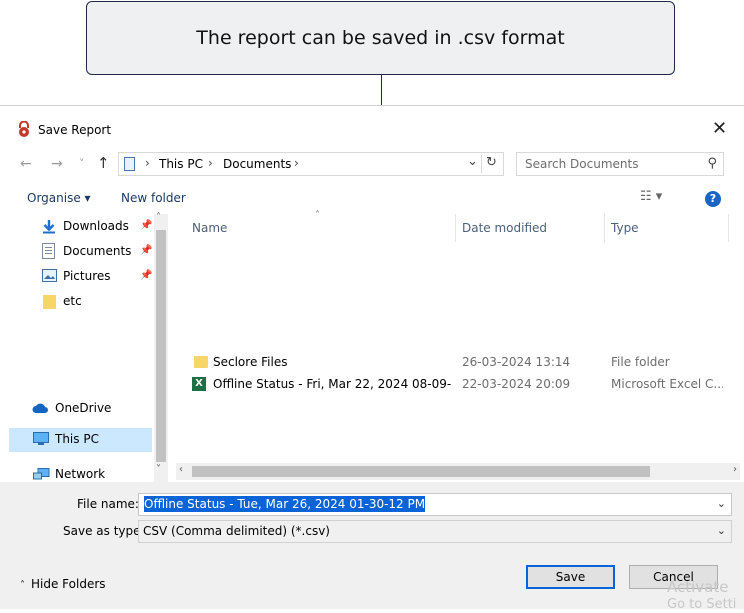 The width and height of the screenshot is (744, 613). What do you see at coordinates (83, 408) in the screenshot?
I see `sidebar-item-label: OneDrive` at bounding box center [83, 408].